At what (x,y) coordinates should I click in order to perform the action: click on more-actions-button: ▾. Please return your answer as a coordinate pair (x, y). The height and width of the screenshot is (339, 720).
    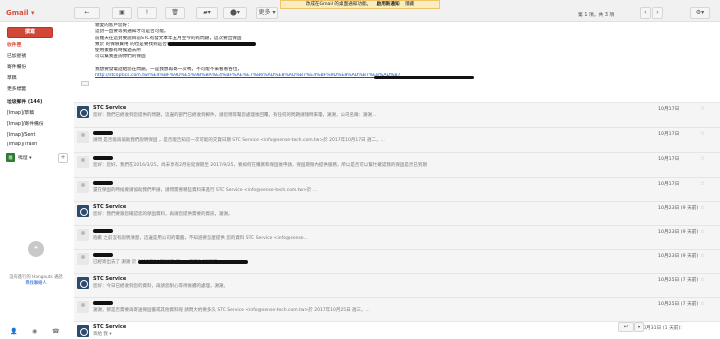
    Looking at the image, I should click on (639, 327).